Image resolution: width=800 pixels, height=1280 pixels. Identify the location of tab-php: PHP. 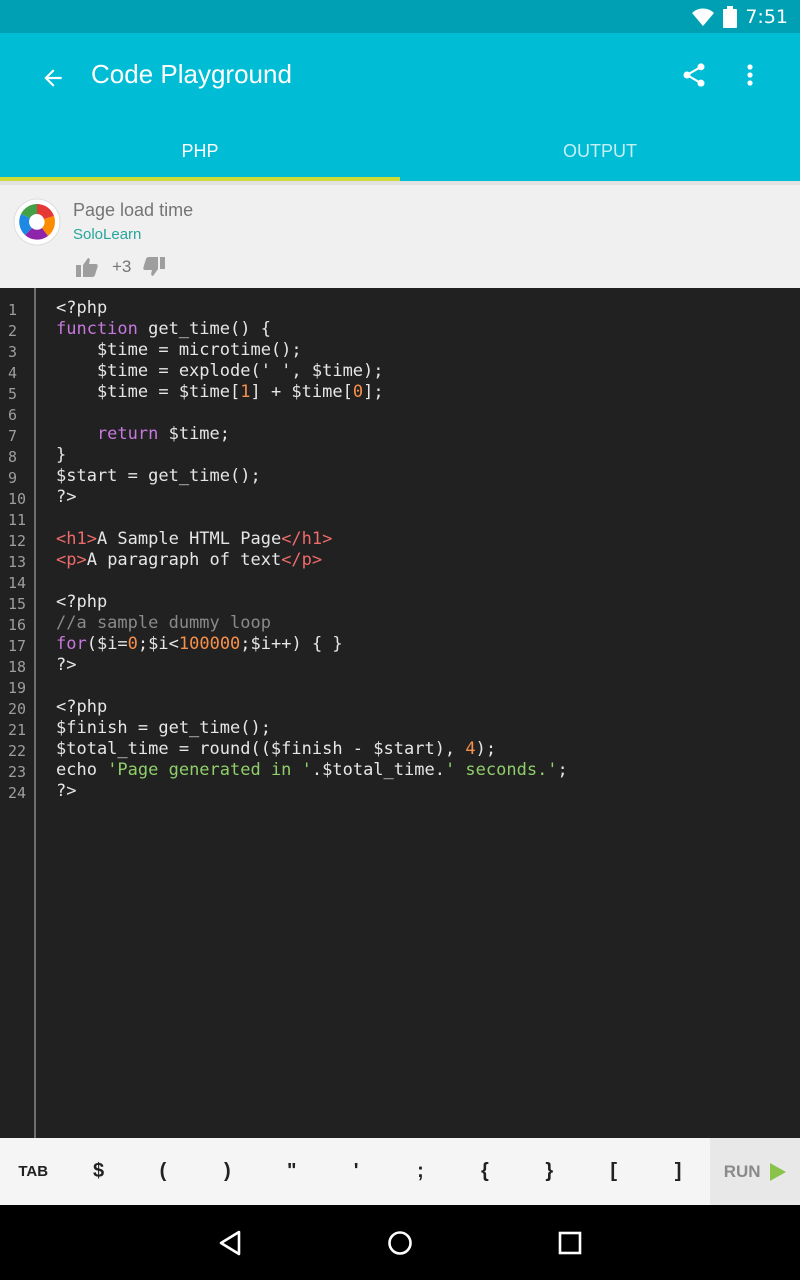
(200, 151).